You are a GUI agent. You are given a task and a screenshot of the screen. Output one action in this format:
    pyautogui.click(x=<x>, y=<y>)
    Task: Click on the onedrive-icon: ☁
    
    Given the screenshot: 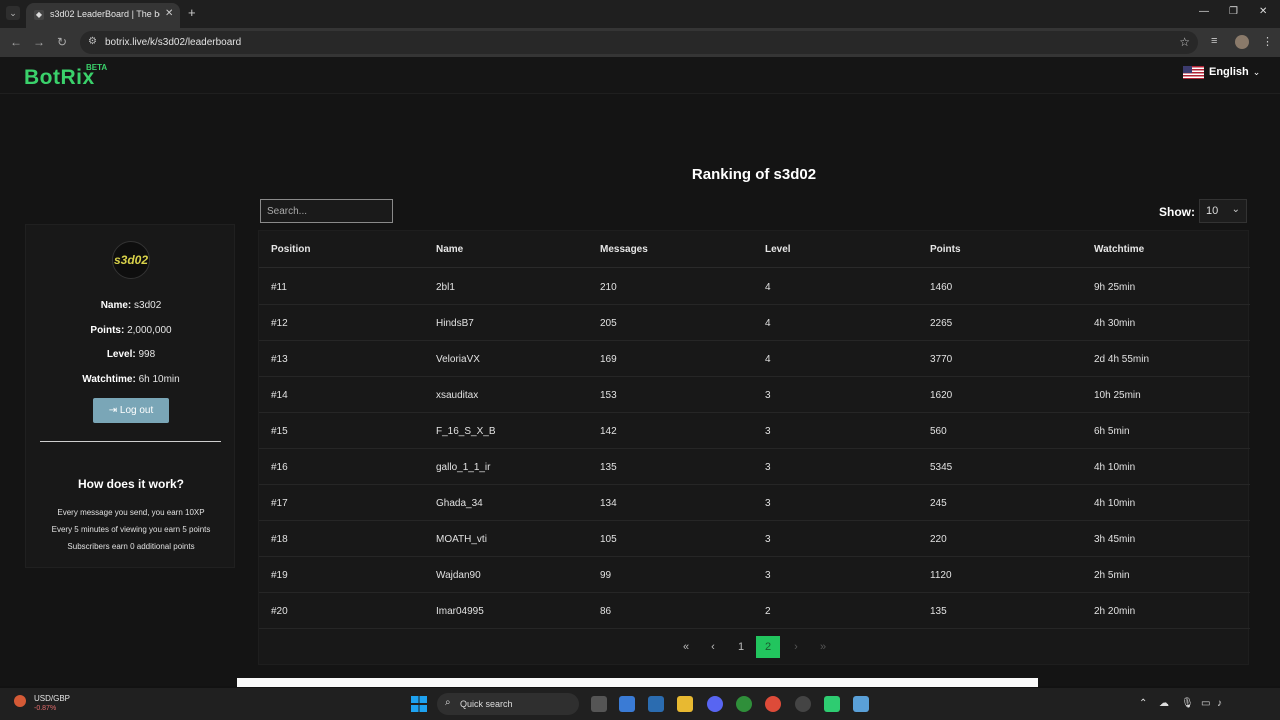 What is the action you would take?
    pyautogui.click(x=1164, y=703)
    